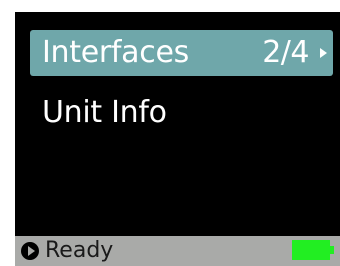  Describe the element at coordinates (115, 52) in the screenshot. I see `menu-item-label: Interfaces` at that location.